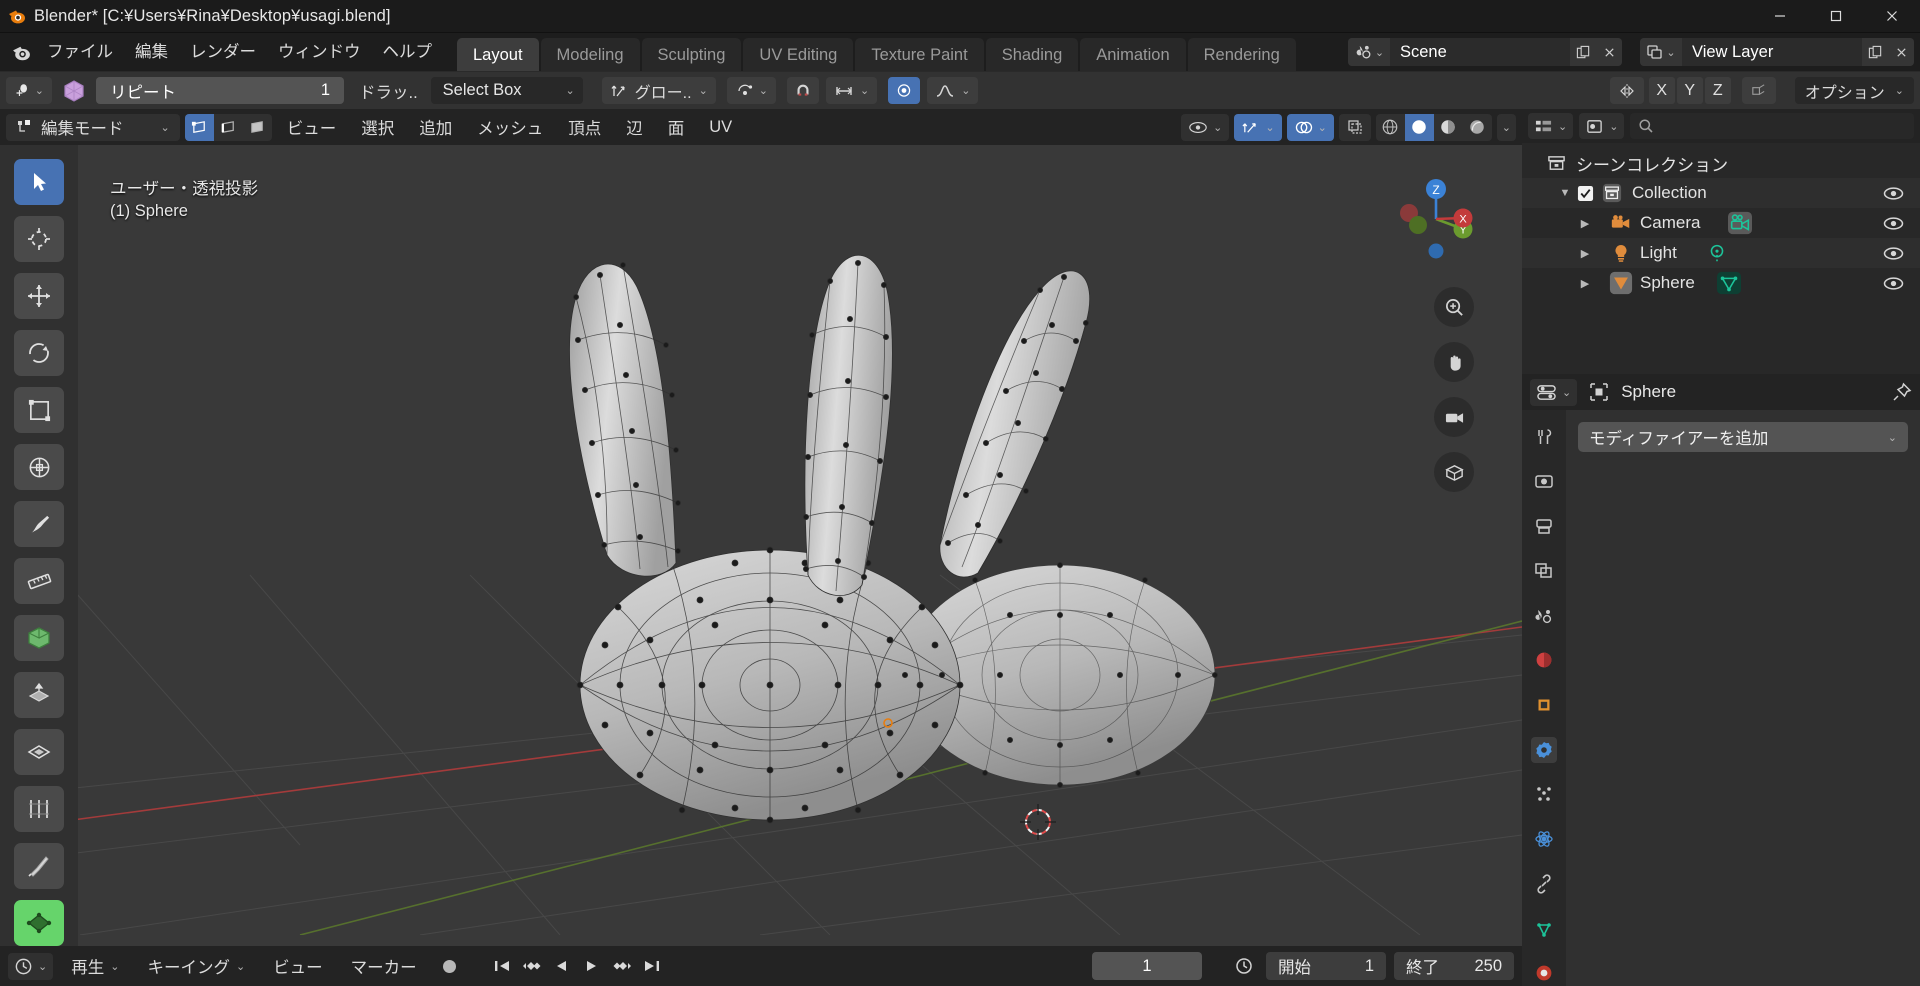 This screenshot has width=1920, height=986. What do you see at coordinates (377, 127) in the screenshot?
I see `viewport-menu-select: 選択` at bounding box center [377, 127].